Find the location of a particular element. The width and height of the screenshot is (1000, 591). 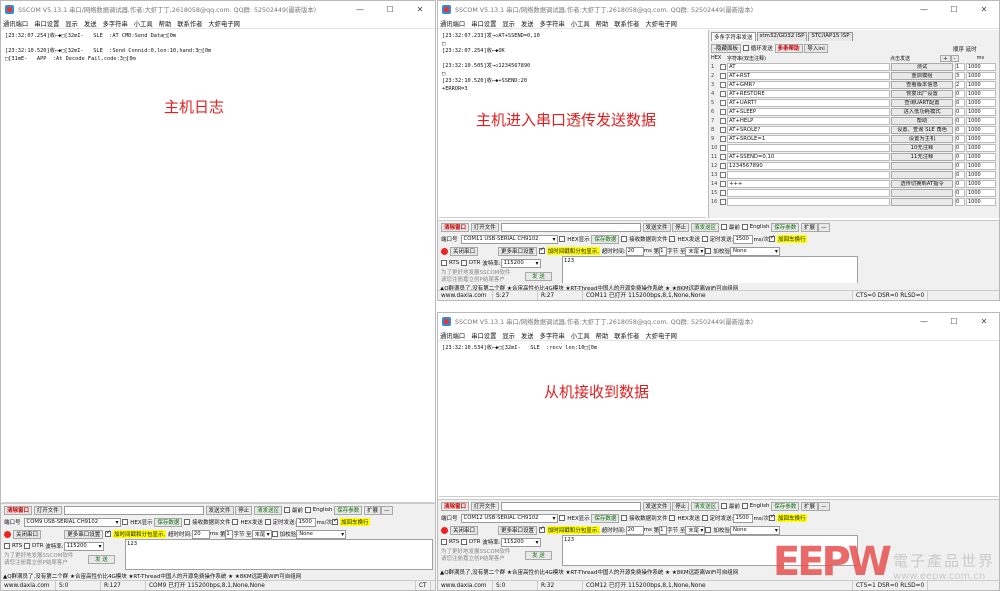

row-string-input is located at coordinates (808, 193).